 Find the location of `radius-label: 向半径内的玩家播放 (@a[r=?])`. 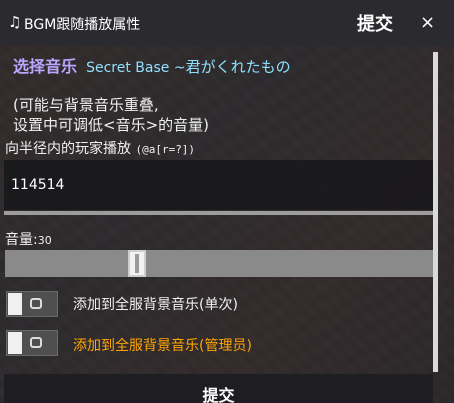

radius-label: 向半径内的玩家播放 (@a[r=?]) is located at coordinates (100, 148).